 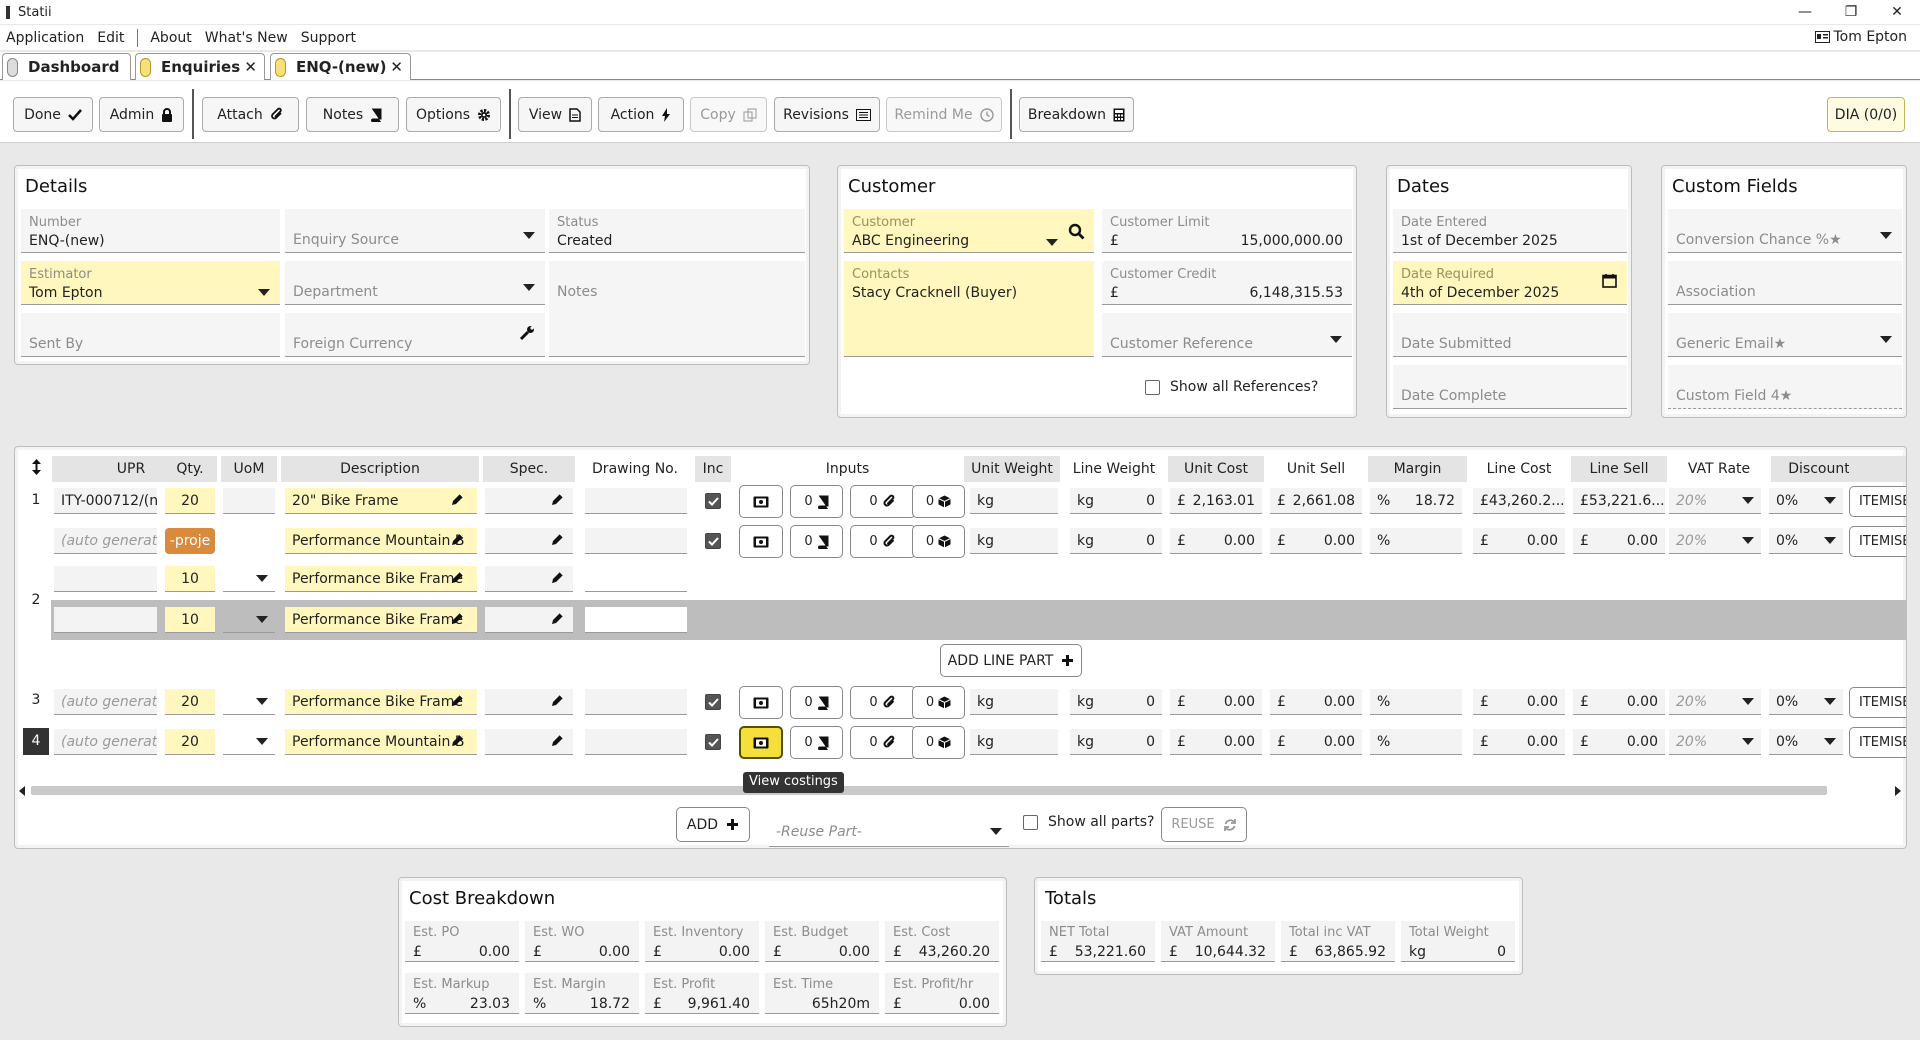 I want to click on customer-reference-select: Customer Reference, so click(x=1227, y=335).